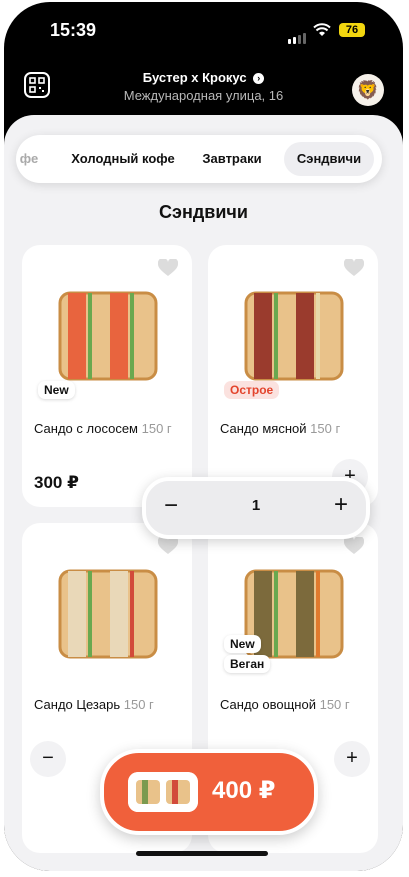  Describe the element at coordinates (263, 428) in the screenshot. I see `product-title: Сандо мясной` at that location.